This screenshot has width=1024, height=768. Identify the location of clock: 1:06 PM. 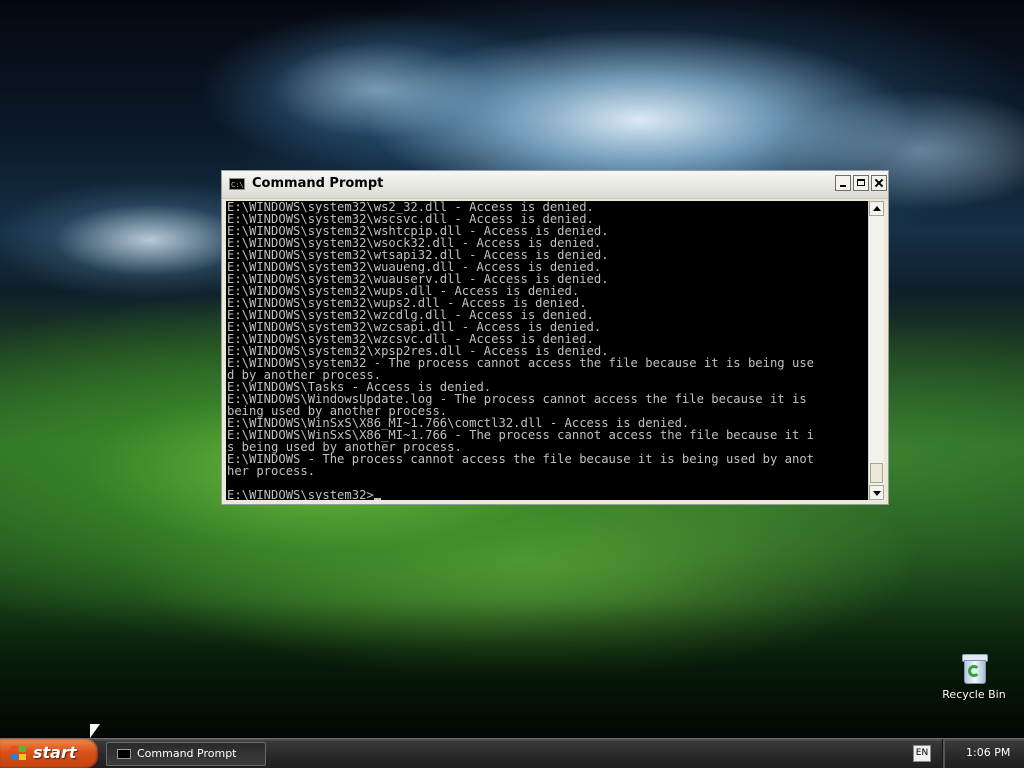
(988, 752).